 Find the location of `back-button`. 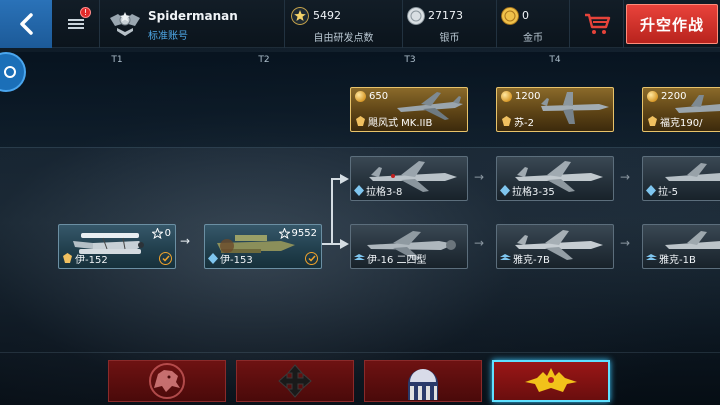

back-button is located at coordinates (26, 24).